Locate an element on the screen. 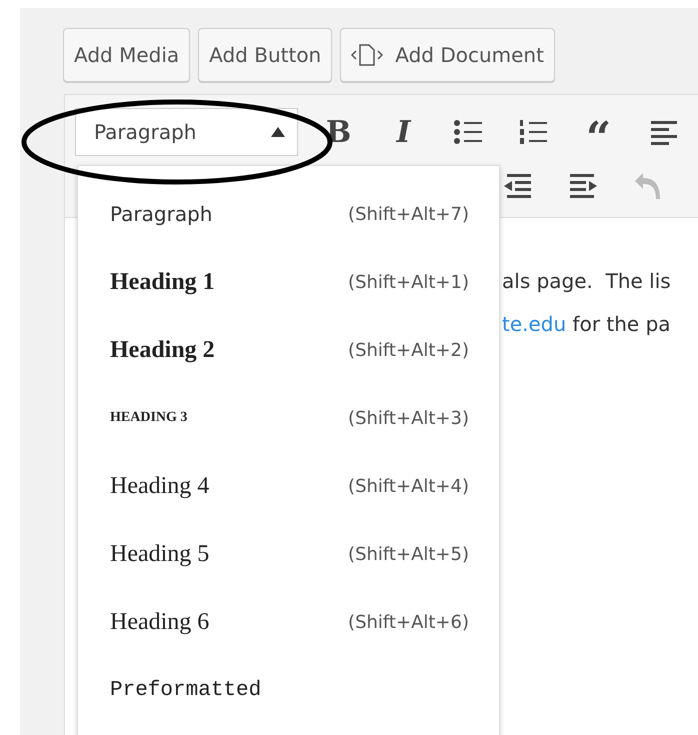  option-label: HEADING 3 is located at coordinates (149, 418).